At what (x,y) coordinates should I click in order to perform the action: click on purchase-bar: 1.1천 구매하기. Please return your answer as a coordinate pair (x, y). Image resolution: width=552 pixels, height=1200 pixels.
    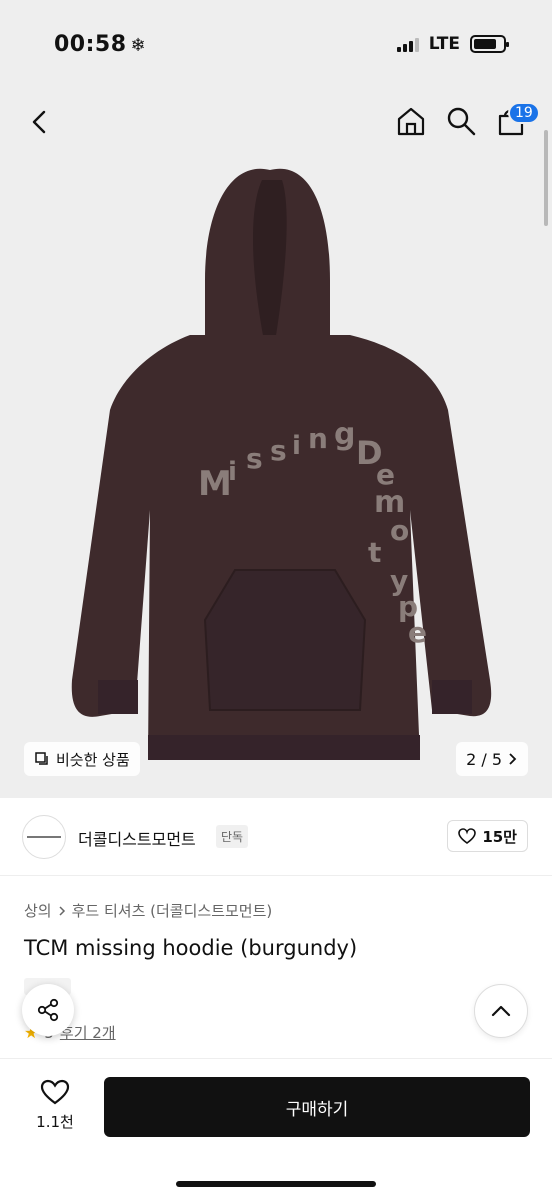
    Looking at the image, I should click on (276, 1129).